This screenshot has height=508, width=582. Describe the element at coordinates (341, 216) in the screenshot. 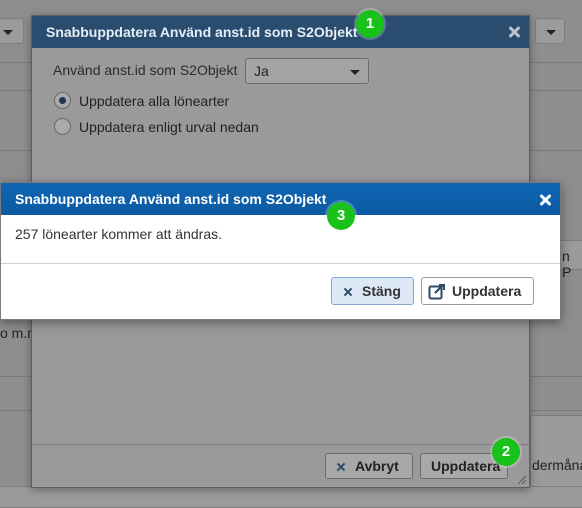

I see `marker-3: 3` at that location.